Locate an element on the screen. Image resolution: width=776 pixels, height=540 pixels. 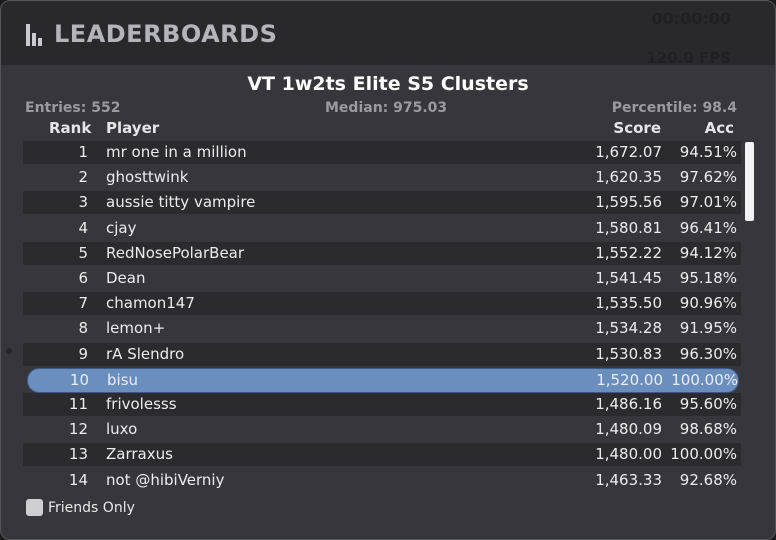
rank-cell: 2 is located at coordinates (83, 177).